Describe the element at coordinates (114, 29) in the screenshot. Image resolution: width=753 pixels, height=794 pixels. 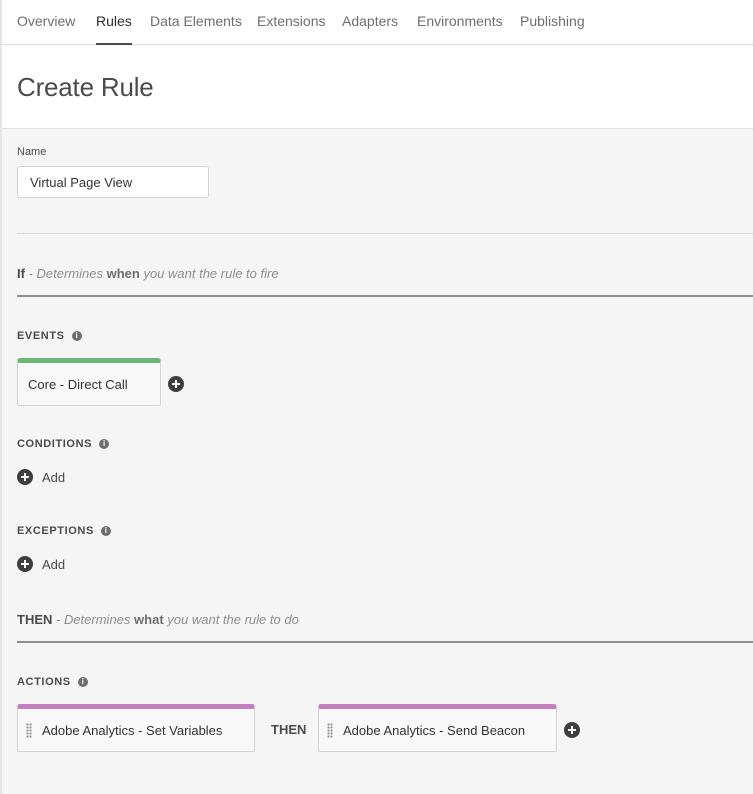
I see `tab-rules: Rules` at that location.